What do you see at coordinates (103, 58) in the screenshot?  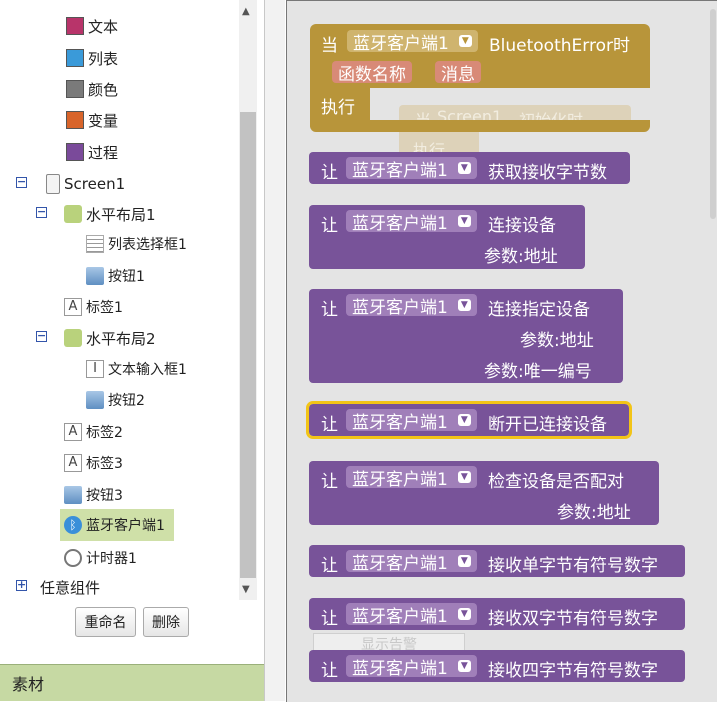 I see `tree-item-label: 列表` at bounding box center [103, 58].